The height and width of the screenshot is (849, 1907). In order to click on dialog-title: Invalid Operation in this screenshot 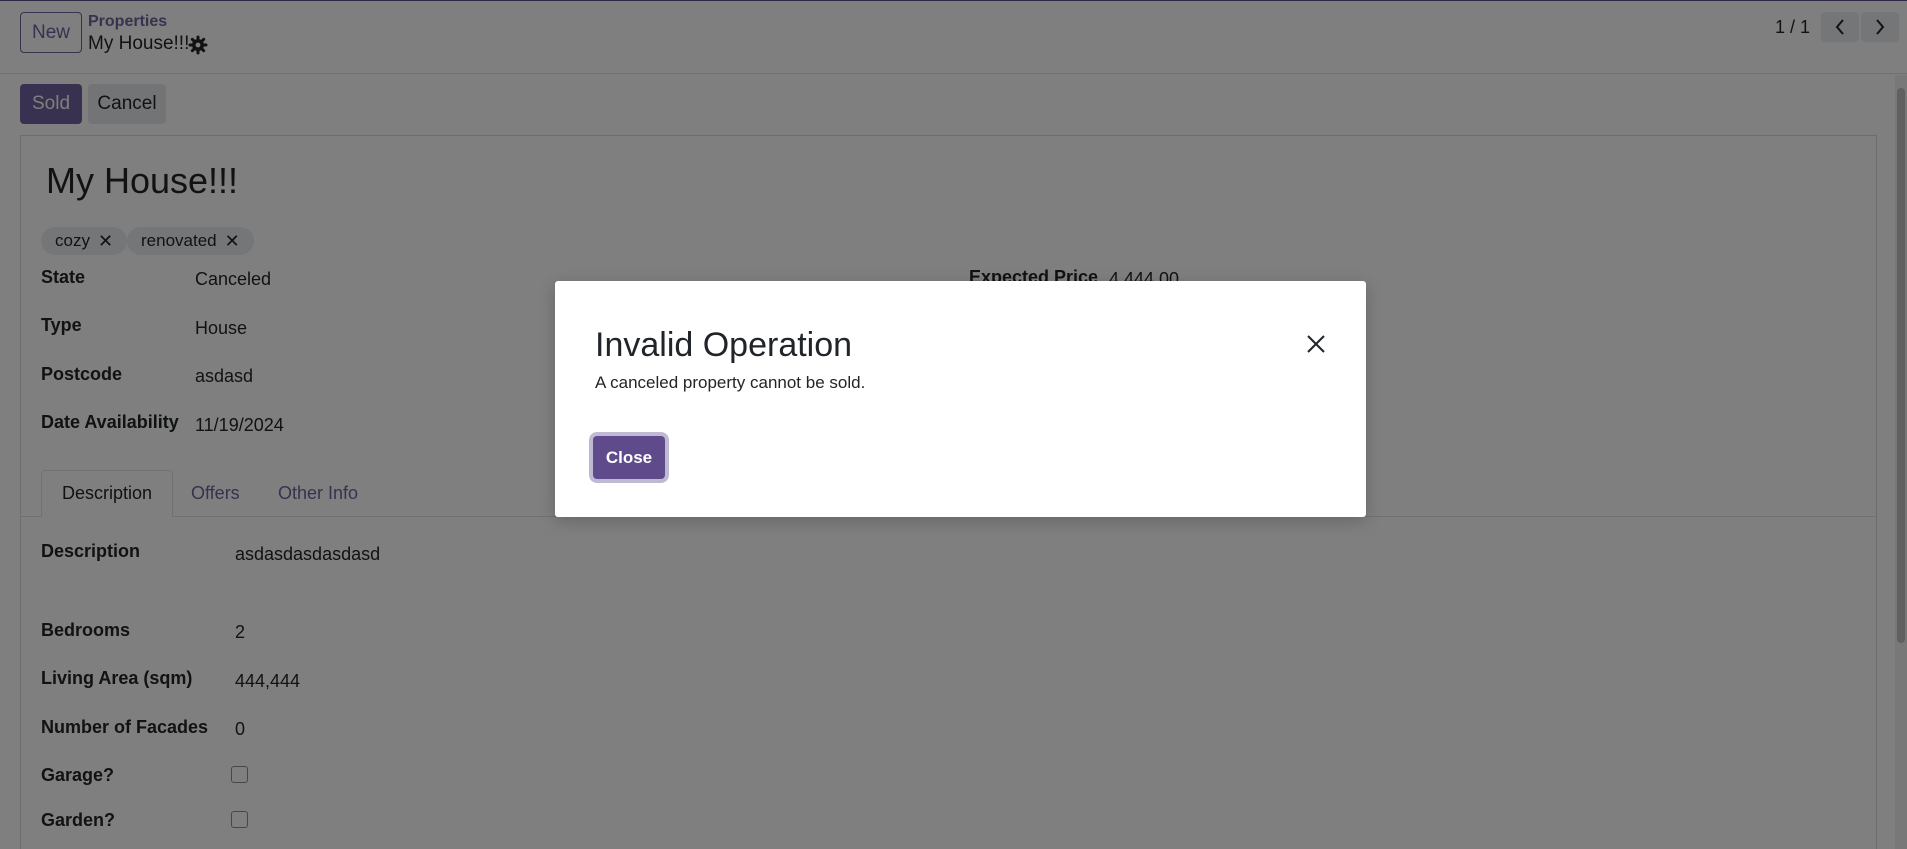, I will do `click(724, 345)`.